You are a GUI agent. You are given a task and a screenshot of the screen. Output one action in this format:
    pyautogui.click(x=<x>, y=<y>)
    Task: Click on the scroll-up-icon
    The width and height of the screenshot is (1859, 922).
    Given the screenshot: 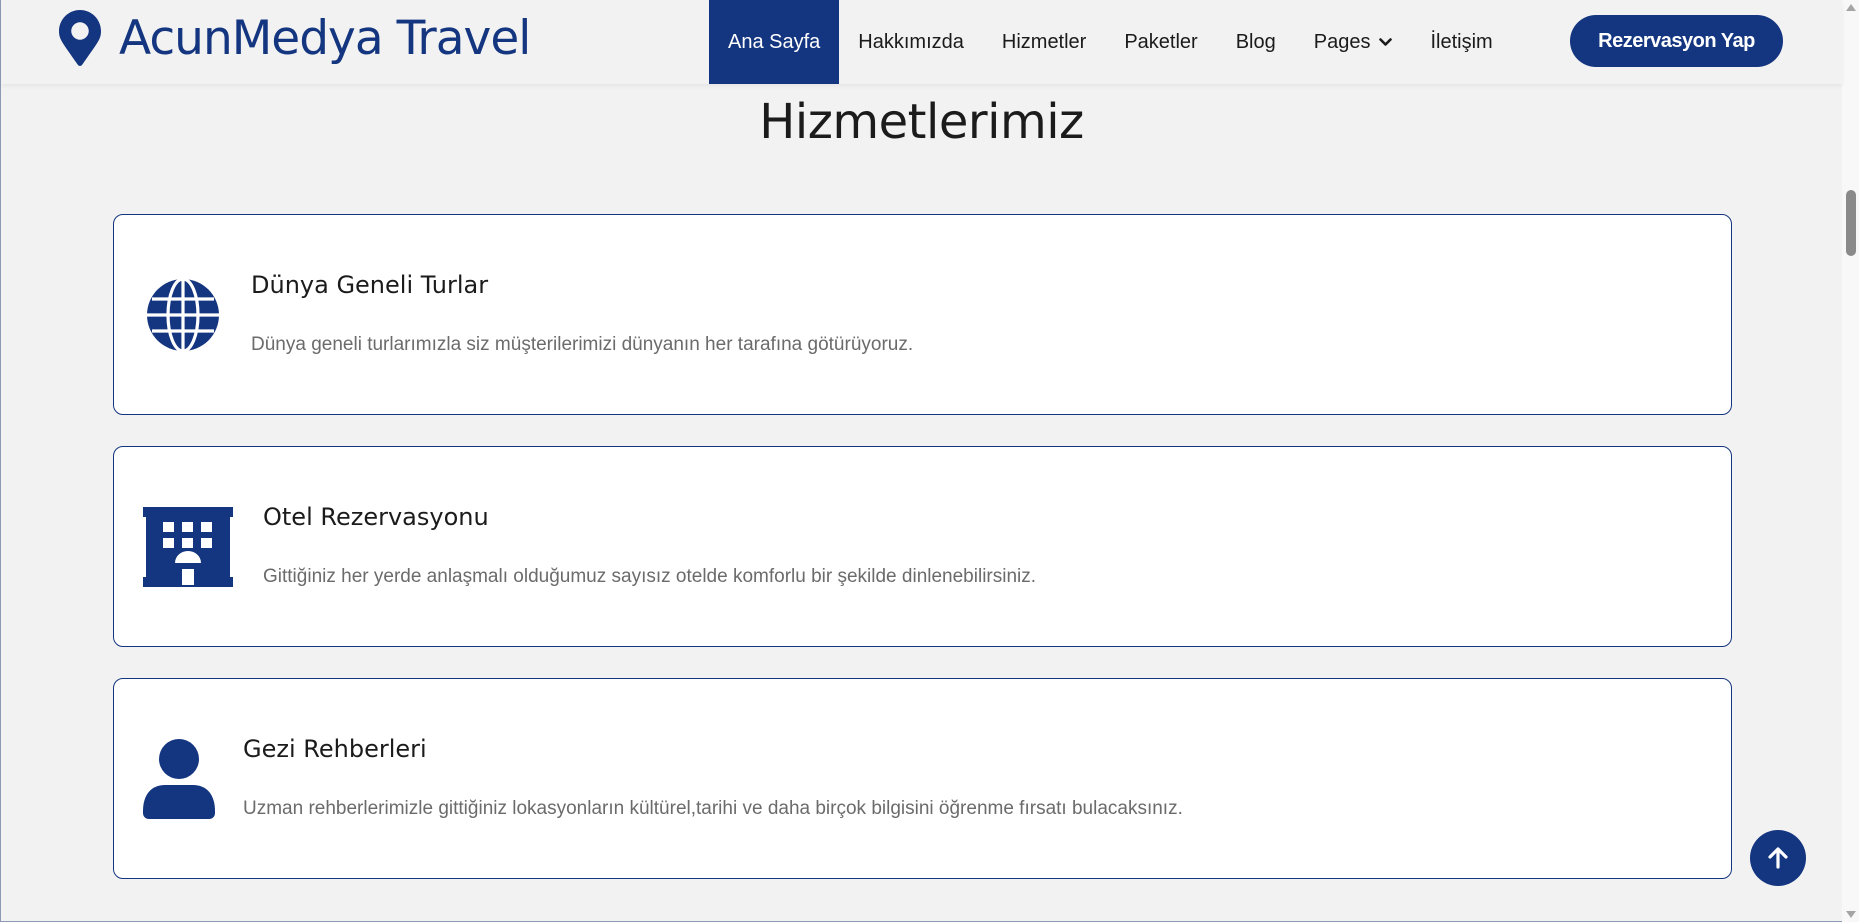 What is the action you would take?
    pyautogui.click(x=1851, y=7)
    